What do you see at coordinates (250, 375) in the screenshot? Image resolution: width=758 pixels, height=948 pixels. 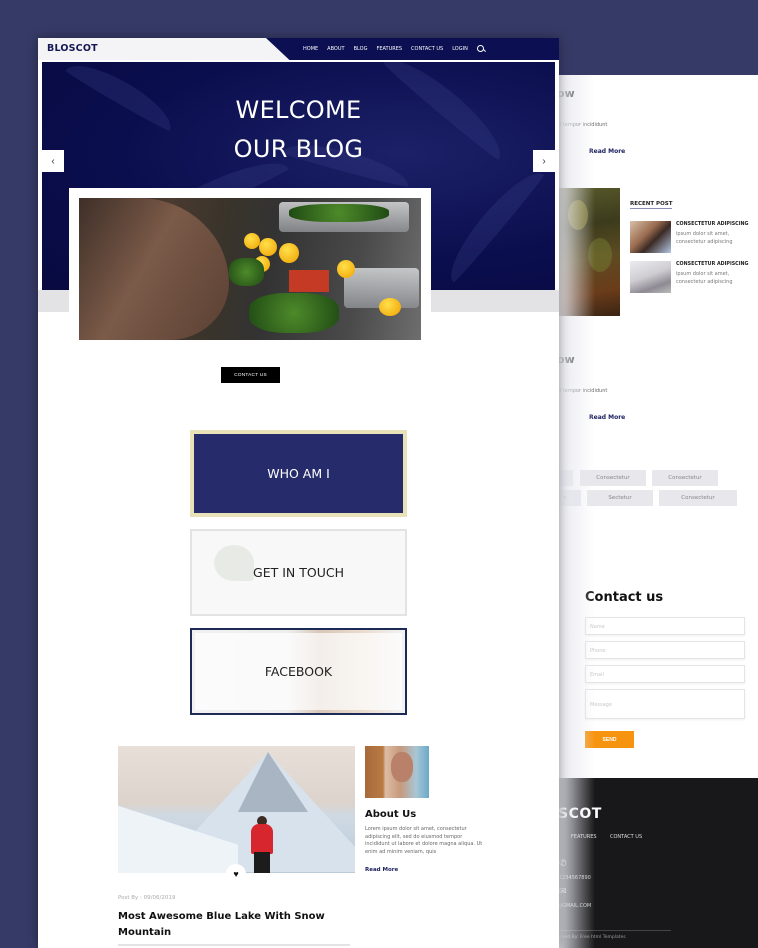 I see `contact-us-button: CONTACT US` at bounding box center [250, 375].